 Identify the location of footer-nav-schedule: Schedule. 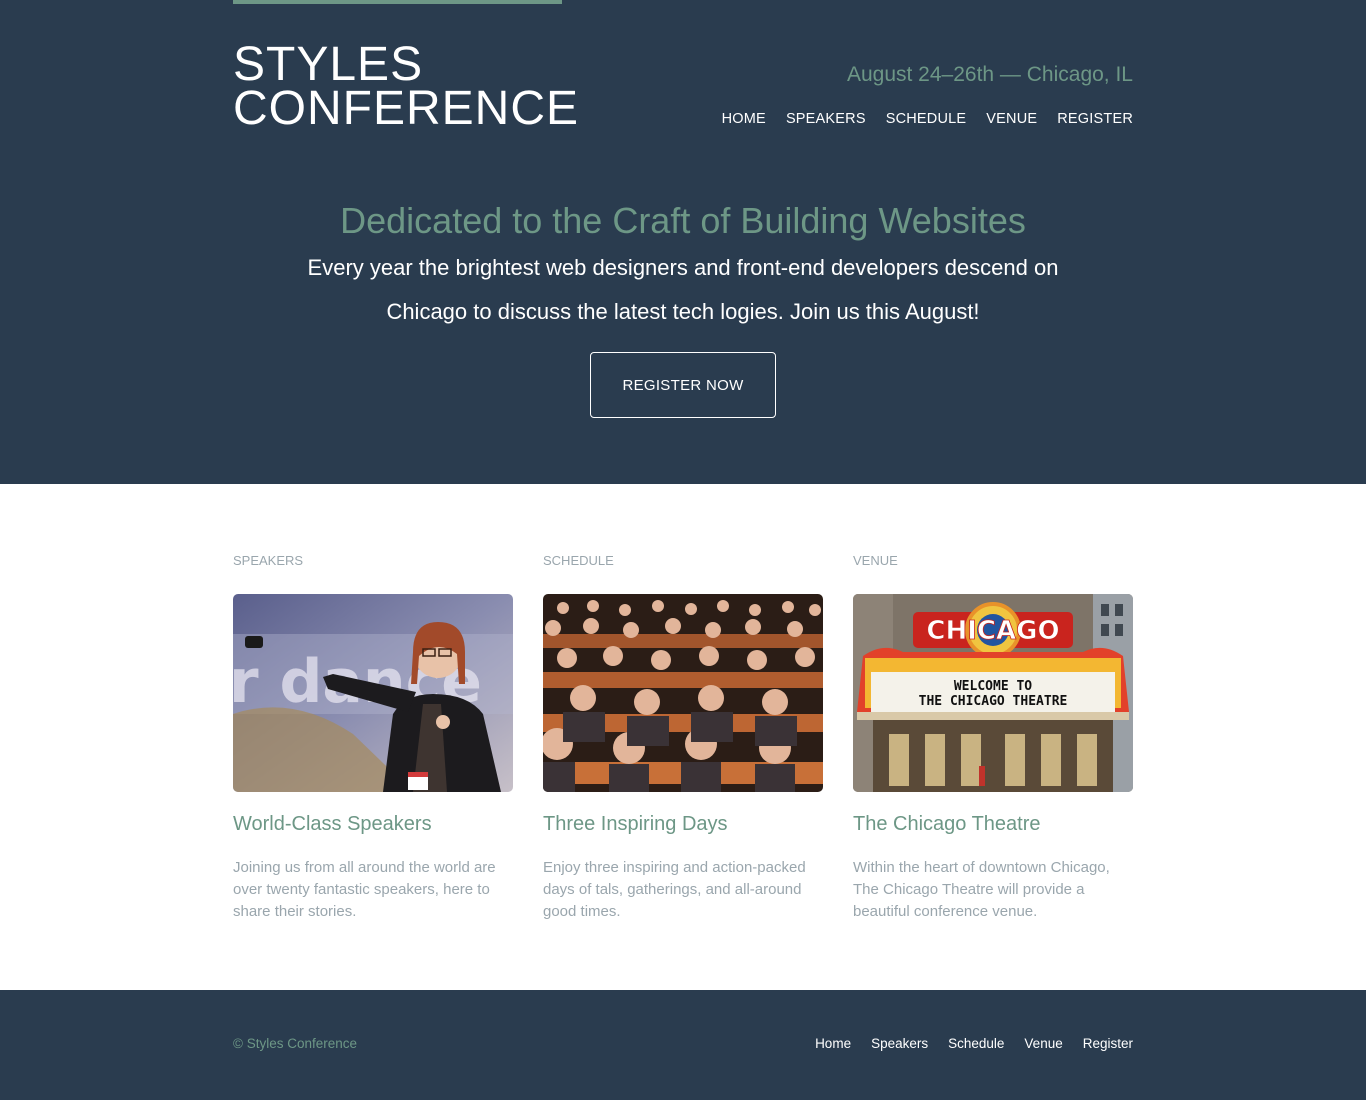
(976, 1043).